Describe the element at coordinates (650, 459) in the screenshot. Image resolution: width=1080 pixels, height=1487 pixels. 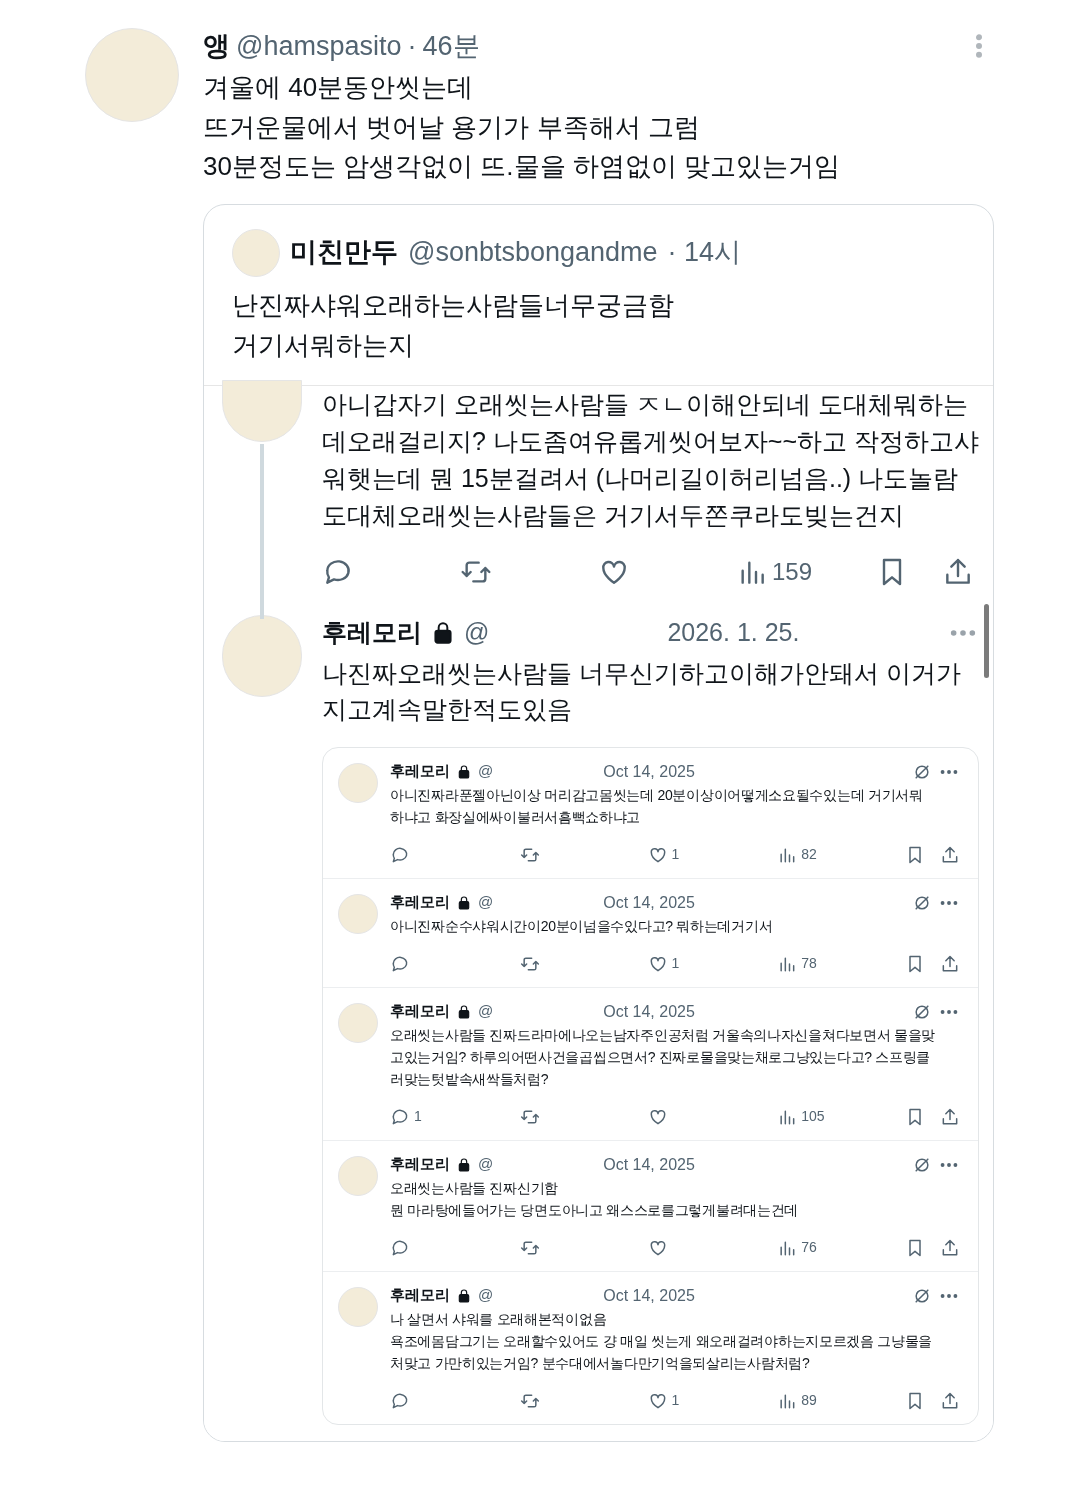
I see `reply-text: 아니갑자기 오래씻는사람들 ㅈㄴ이해안되네 도대체뭐하는 데오래걸리지? 나도좀여유롭게씻어보자~~하고 작정하고샤 워햇는데 뭔 15분걸려서 (나머리길이허리넘음..) 나도놀람 도대체오래씻는사람들은 거기서두쫀쿠라도빚는건지` at that location.